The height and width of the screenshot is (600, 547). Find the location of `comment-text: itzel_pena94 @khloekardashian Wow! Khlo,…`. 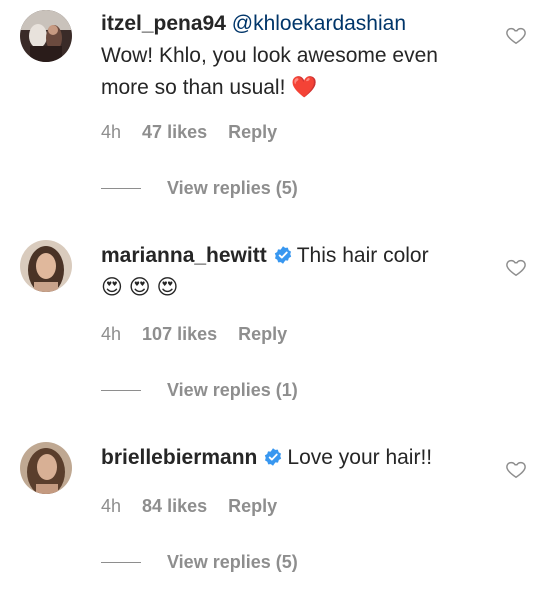

comment-text: itzel_pena94 @khloekardashian Wow! Khlo,… is located at coordinates (295, 56).